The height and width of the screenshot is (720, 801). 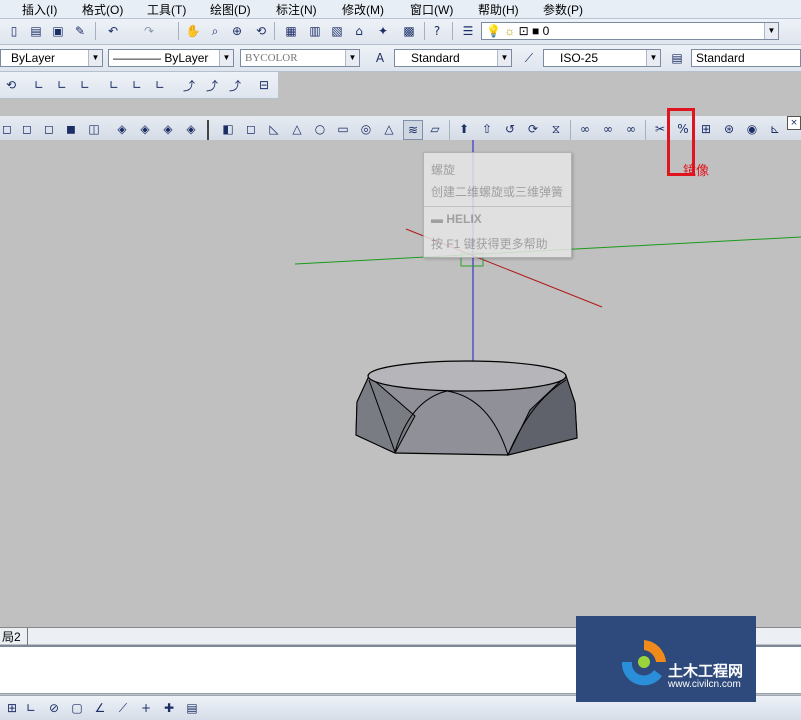 I want to click on ucs-origin-icon: ∟, so click(x=137, y=85).